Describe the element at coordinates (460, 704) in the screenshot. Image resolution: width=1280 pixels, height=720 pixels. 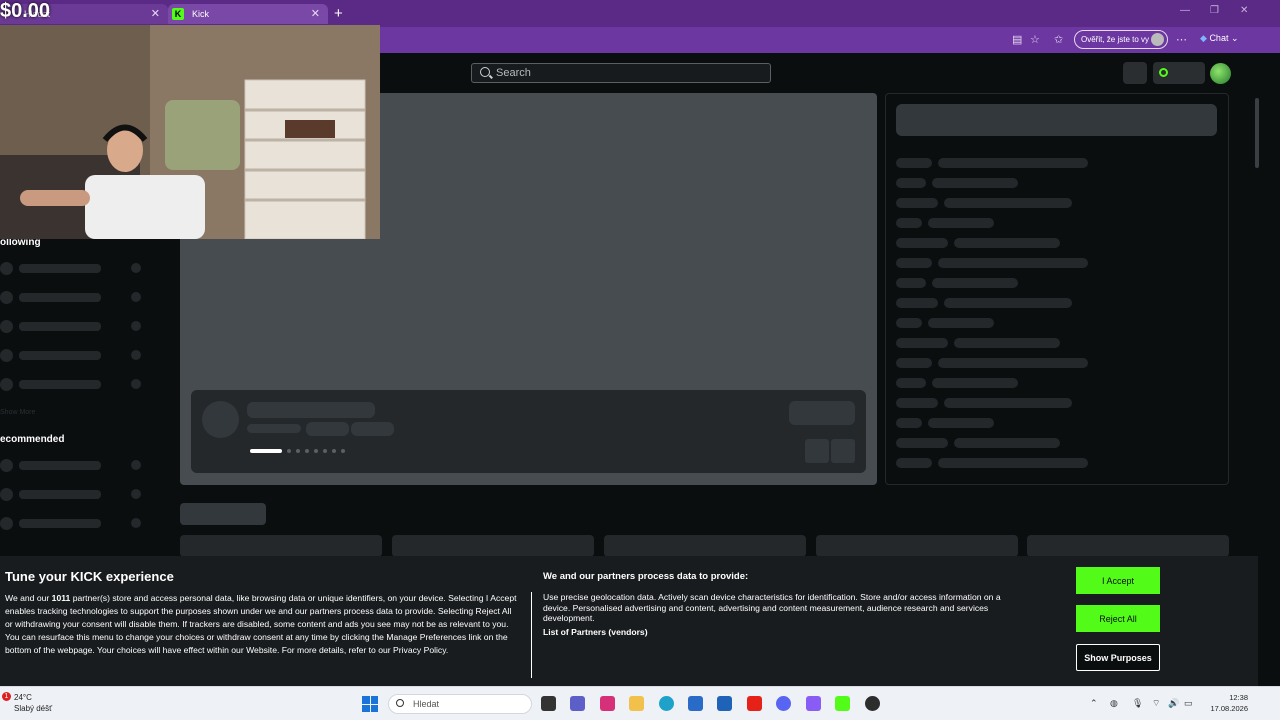
I see `taskbar-search-input: Hledat` at that location.